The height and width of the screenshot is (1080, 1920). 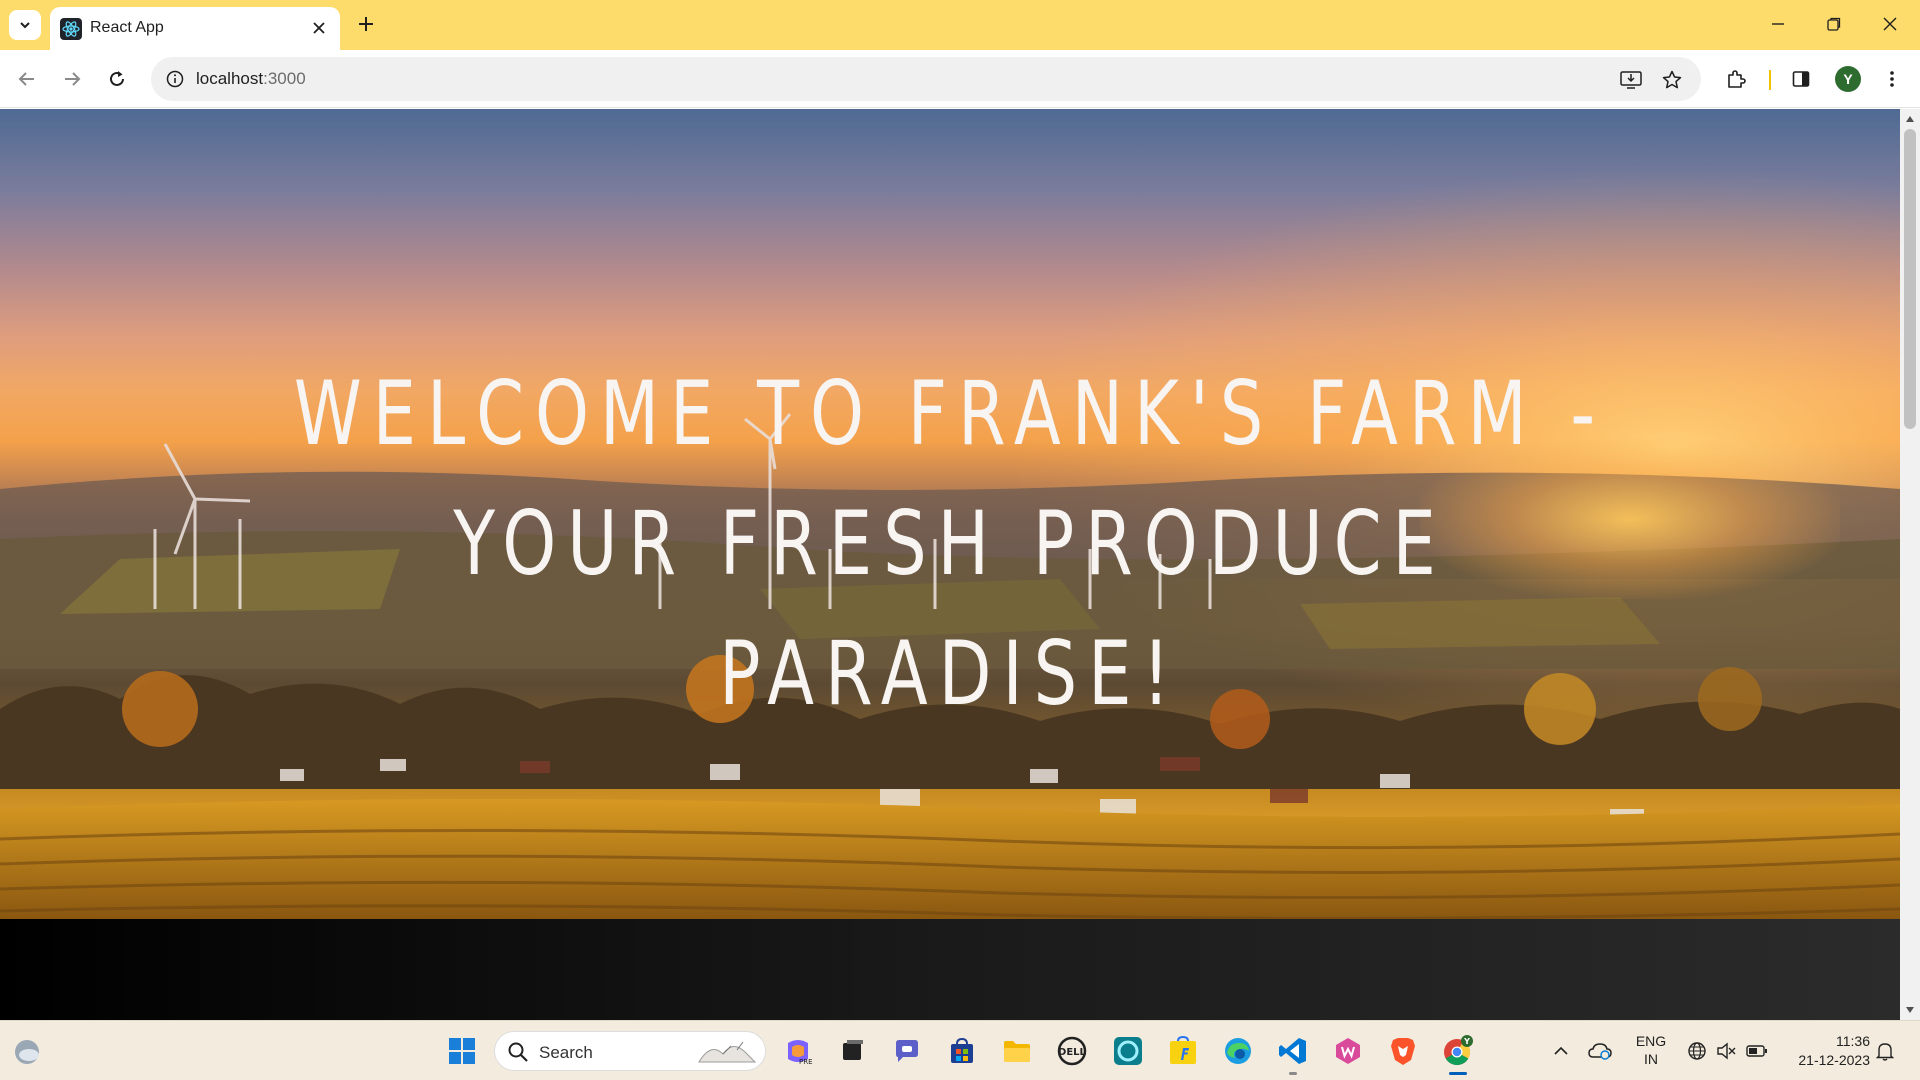 I want to click on dell-logo-icon: DELL, so click(x=1072, y=1051).